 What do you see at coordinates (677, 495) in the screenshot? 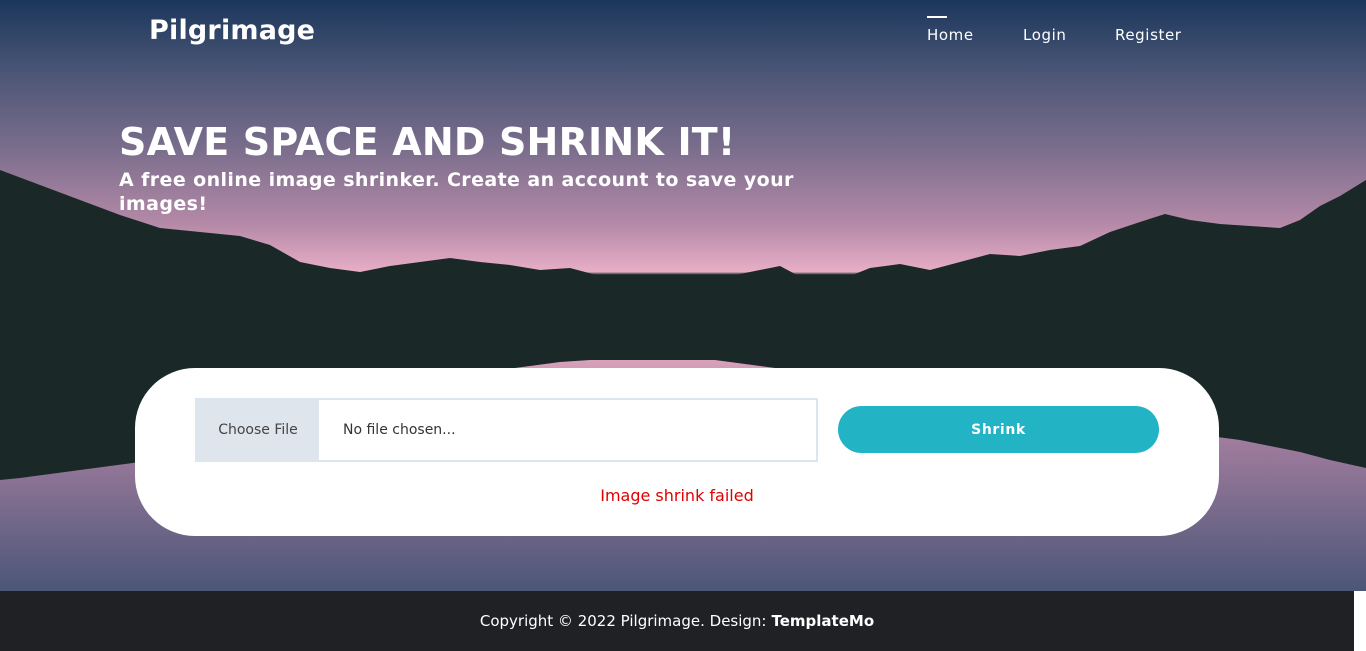
I see `status-message: Image shrink failed` at bounding box center [677, 495].